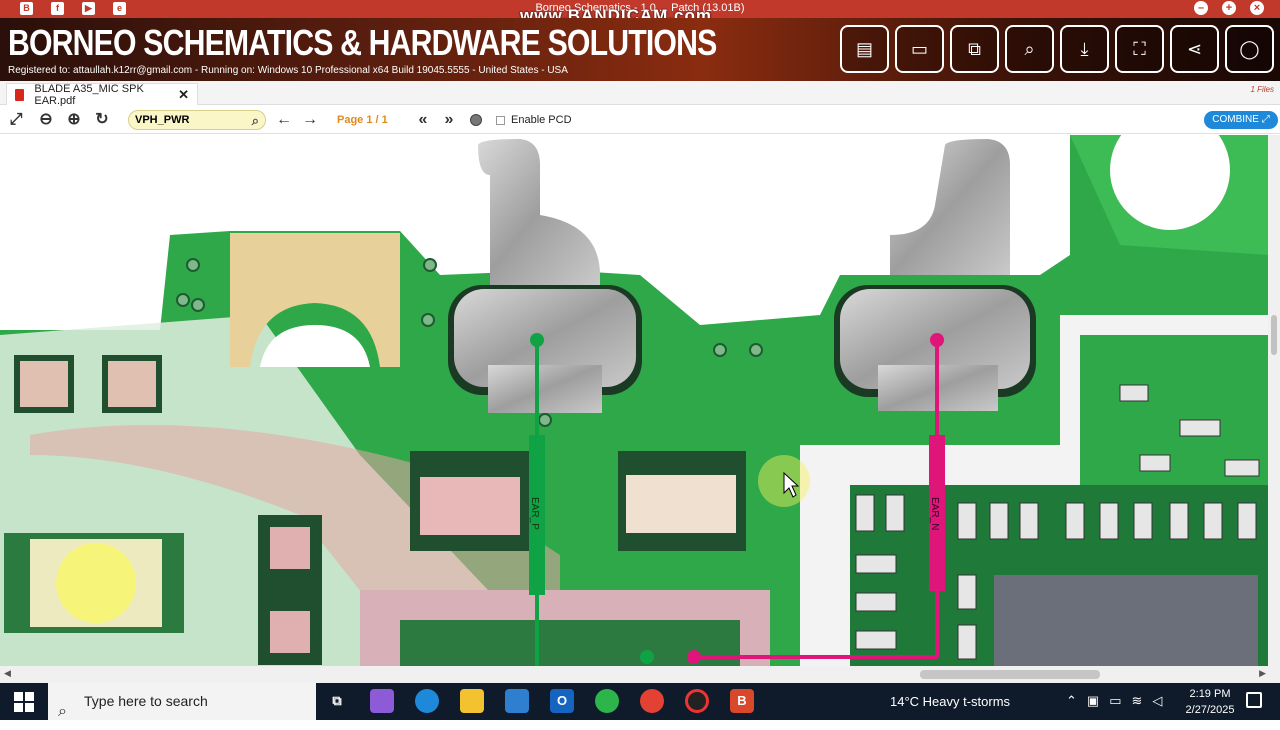 The height and width of the screenshot is (730, 1280). Describe the element at coordinates (742, 701) in the screenshot. I see `borneo-app-icon: B` at that location.